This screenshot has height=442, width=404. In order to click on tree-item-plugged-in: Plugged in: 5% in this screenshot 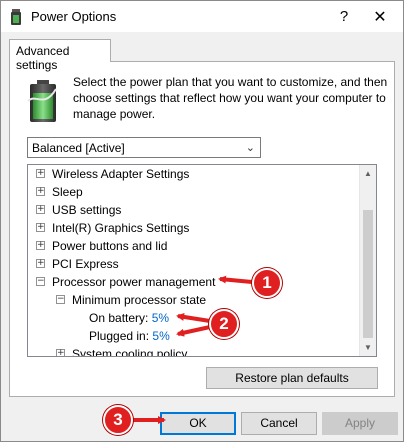, I will do `click(129, 336)`.